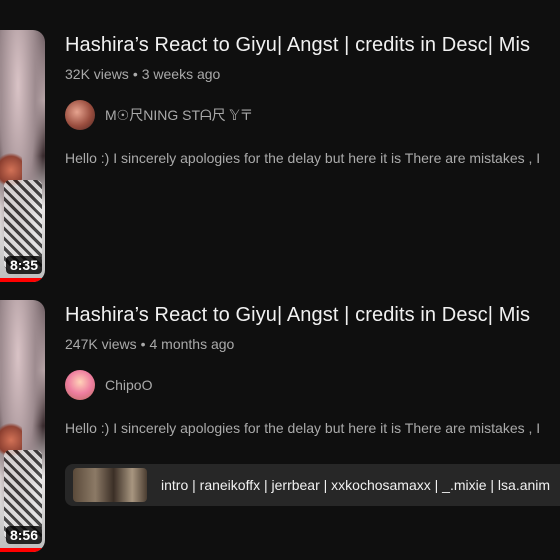 This screenshot has width=560, height=560. What do you see at coordinates (23, 535) in the screenshot?
I see `duration-badge: 8:56` at bounding box center [23, 535].